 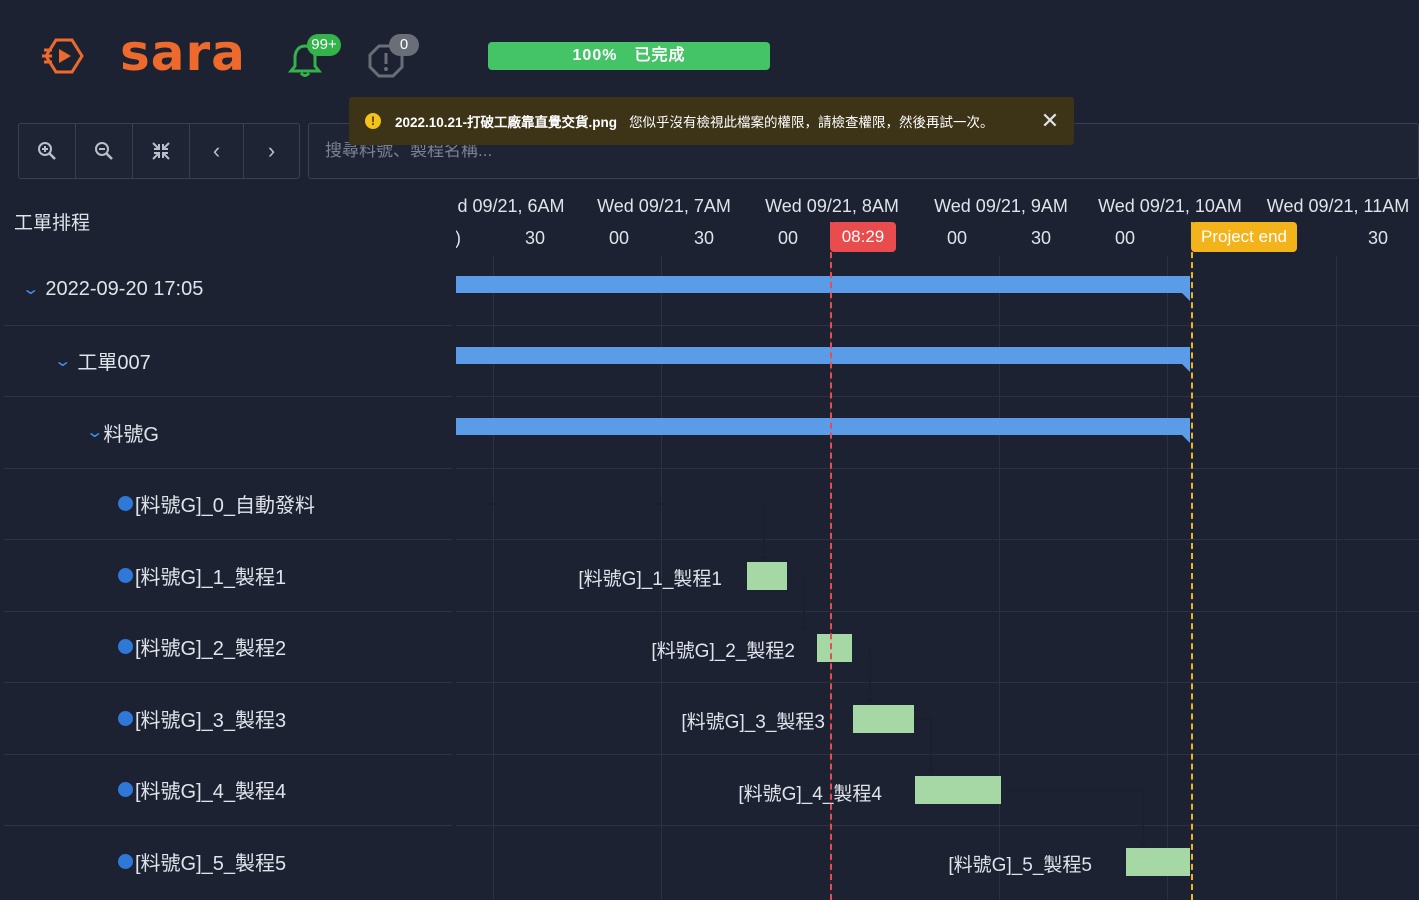 I want to click on tree-row-task: [料號G]_1_製程1, so click(x=228, y=576).